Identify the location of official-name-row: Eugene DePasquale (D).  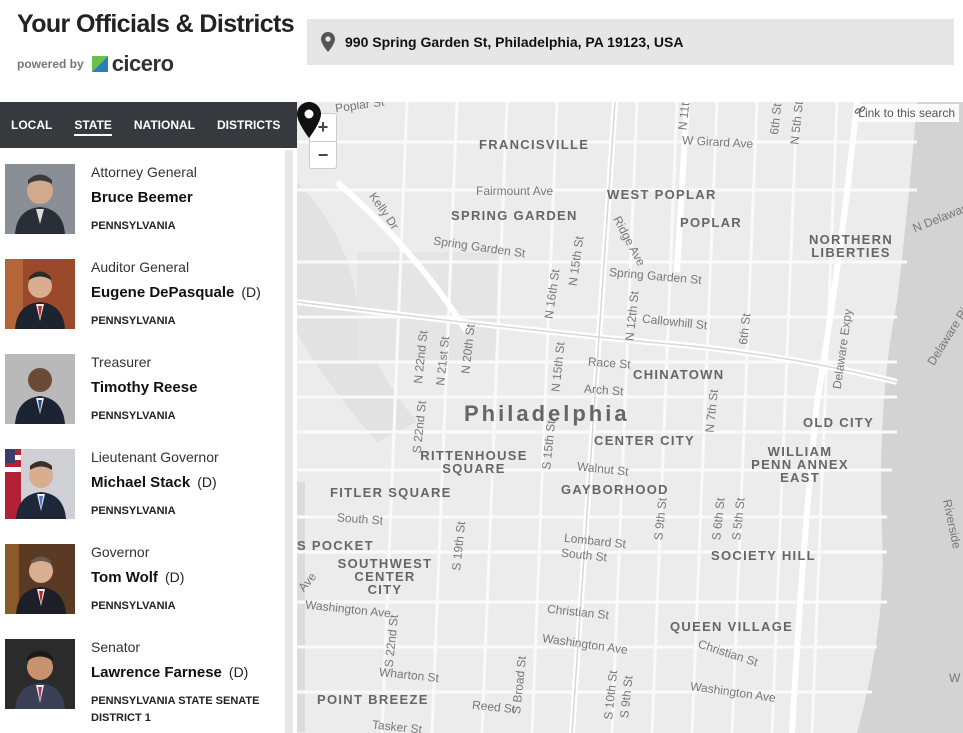
(176, 292).